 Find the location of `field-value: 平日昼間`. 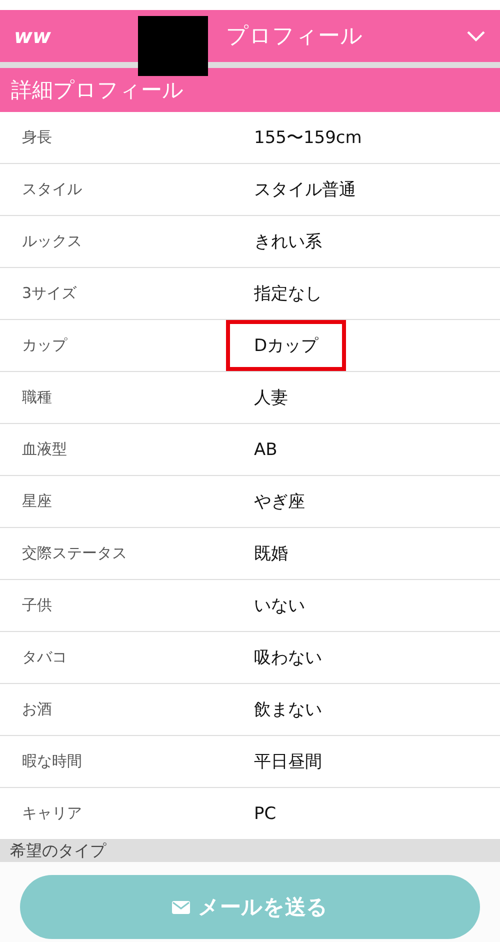

field-value: 平日昼間 is located at coordinates (288, 762).